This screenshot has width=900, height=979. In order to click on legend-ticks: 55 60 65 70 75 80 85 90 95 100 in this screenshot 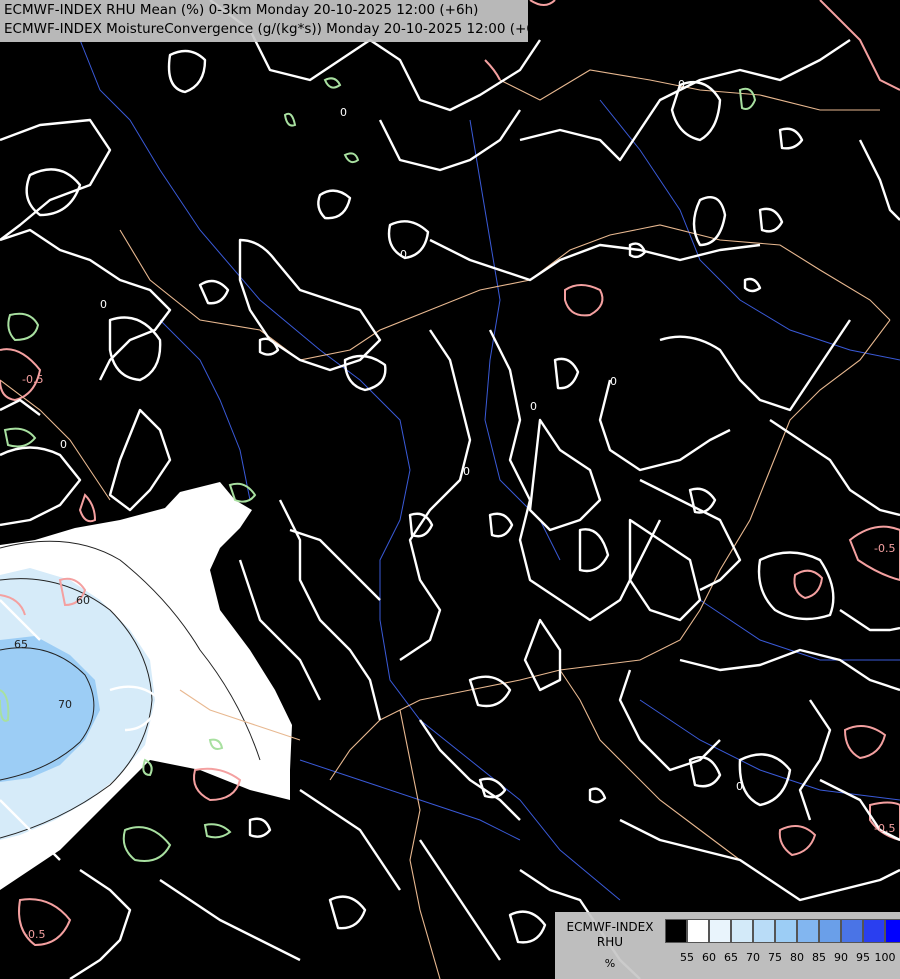, I will do `click(782, 959)`.